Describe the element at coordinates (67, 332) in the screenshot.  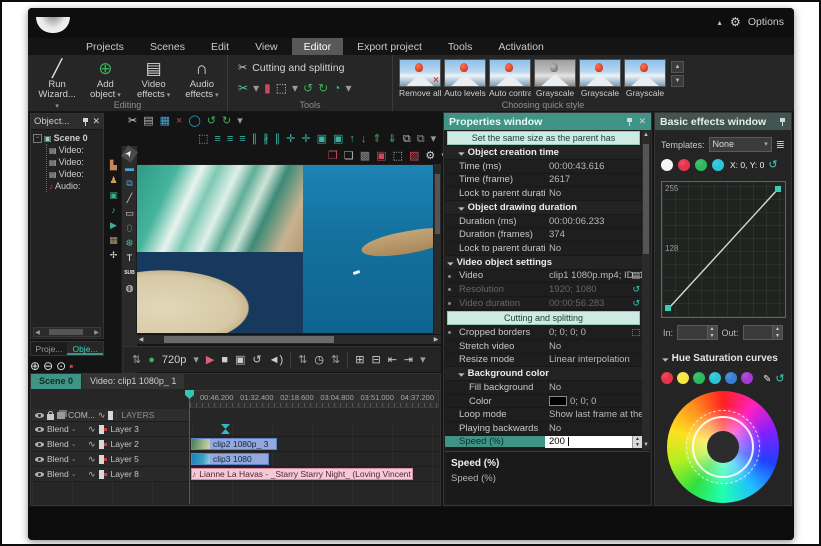
I see `objects-hscrollbar: ◀ ▶` at that location.